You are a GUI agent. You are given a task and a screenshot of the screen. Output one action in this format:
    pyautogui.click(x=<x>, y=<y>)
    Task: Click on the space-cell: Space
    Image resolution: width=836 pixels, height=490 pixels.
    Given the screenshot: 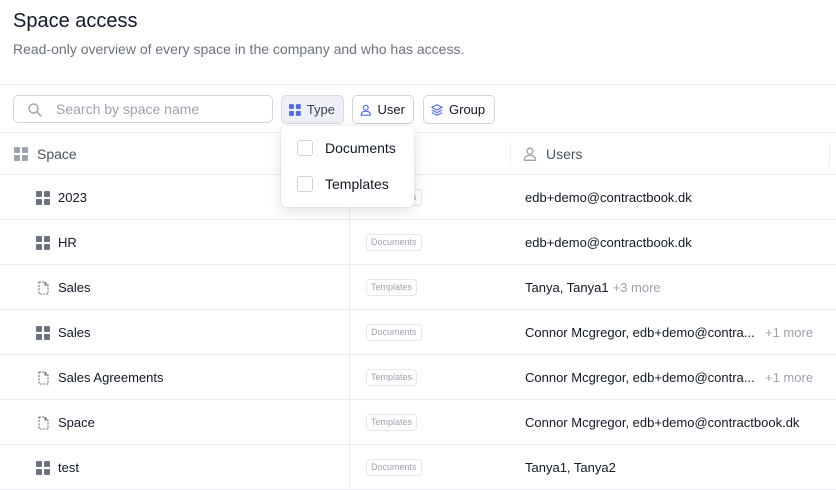 What is the action you would take?
    pyautogui.click(x=65, y=422)
    